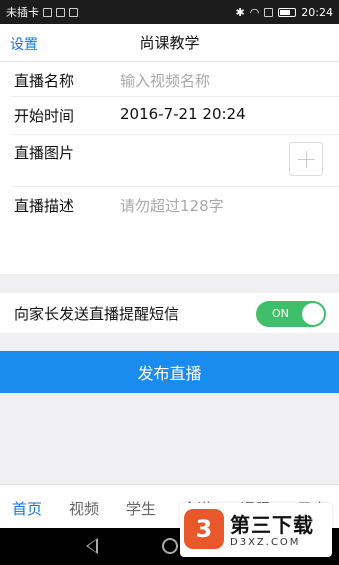 The height and width of the screenshot is (565, 339). I want to click on watermark-subtitle: D3XZ.COM, so click(265, 542).